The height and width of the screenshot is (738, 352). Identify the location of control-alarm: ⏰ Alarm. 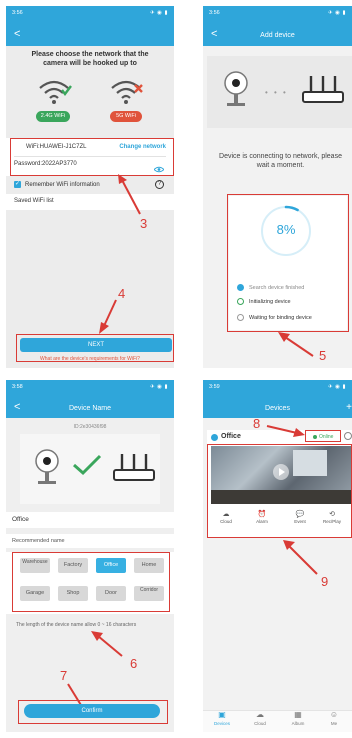
(262, 517).